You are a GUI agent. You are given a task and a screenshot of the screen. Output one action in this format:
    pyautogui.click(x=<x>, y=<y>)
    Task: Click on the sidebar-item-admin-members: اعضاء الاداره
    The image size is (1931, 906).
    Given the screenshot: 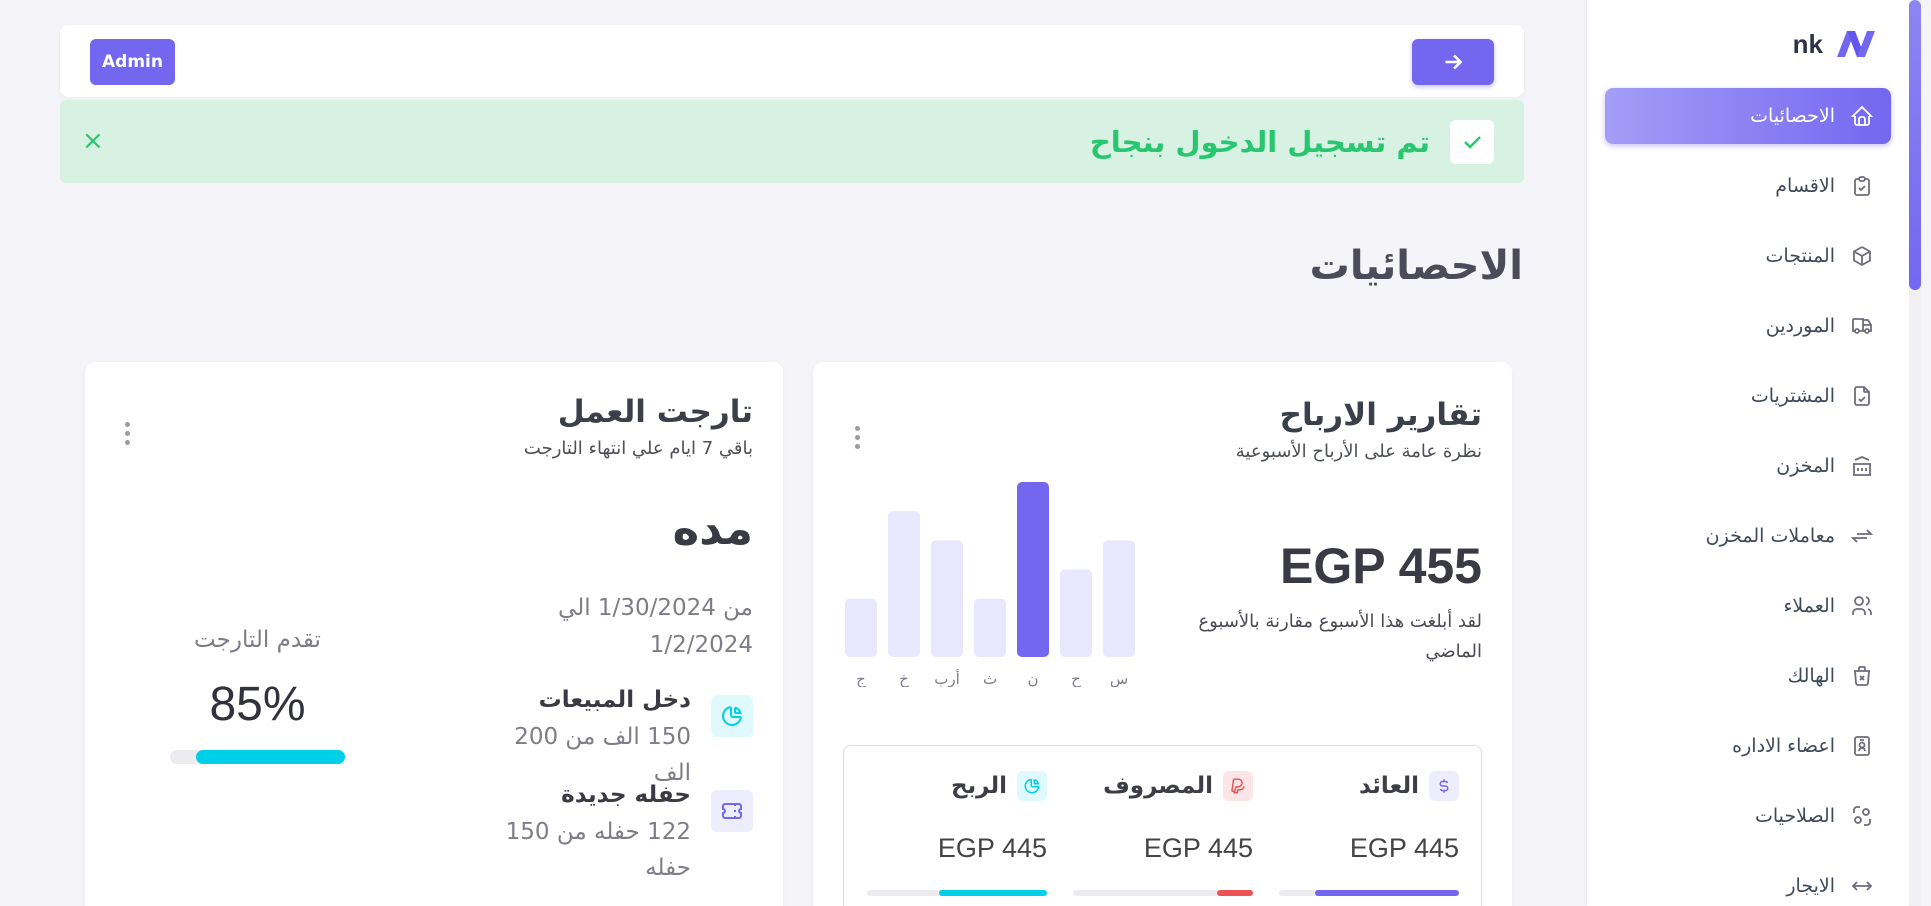 What is the action you would take?
    pyautogui.click(x=1748, y=746)
    